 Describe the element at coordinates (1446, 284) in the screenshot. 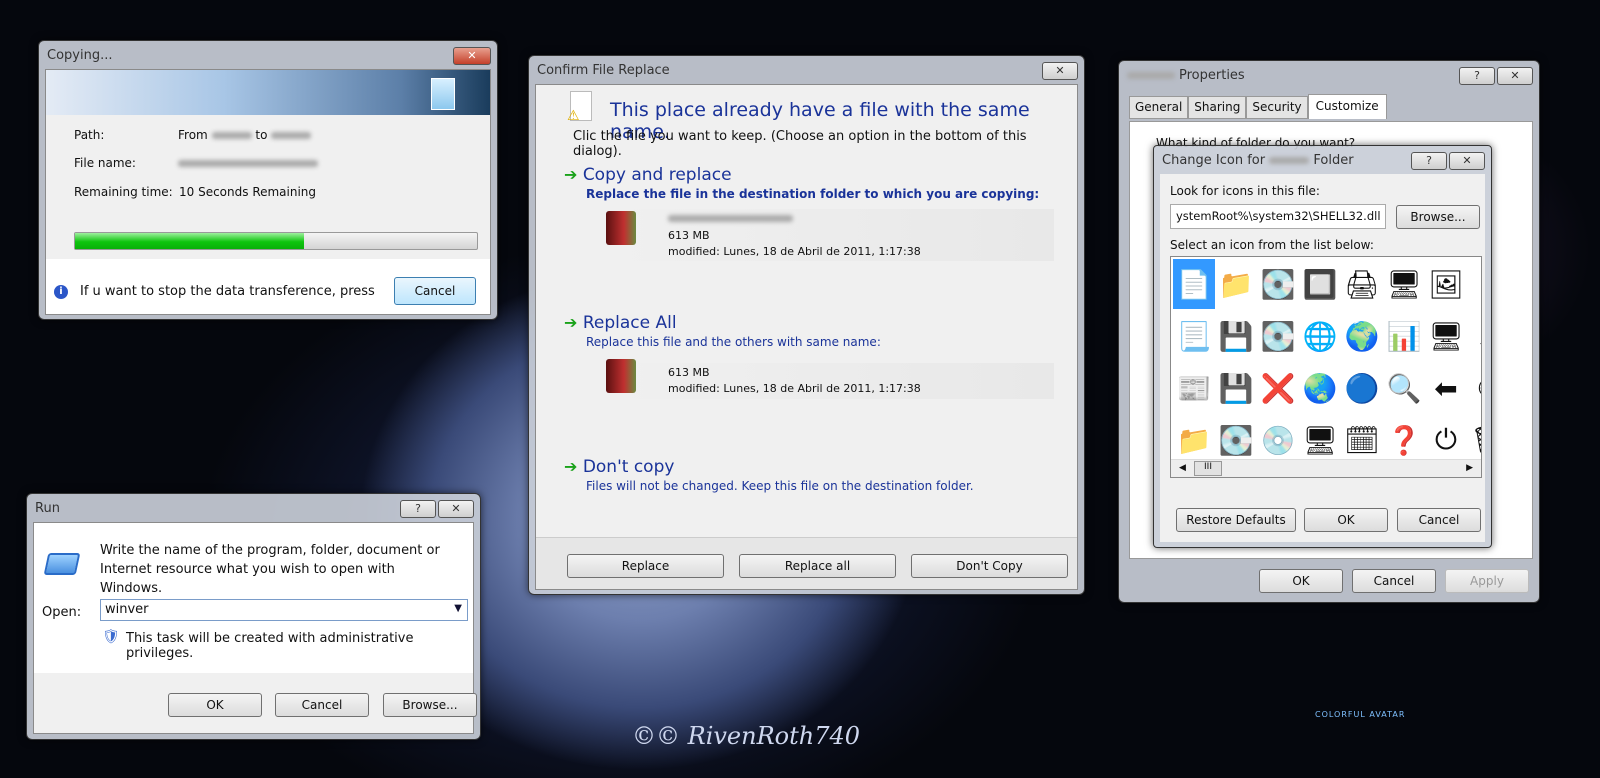

I see `icon-option: 🖼` at that location.